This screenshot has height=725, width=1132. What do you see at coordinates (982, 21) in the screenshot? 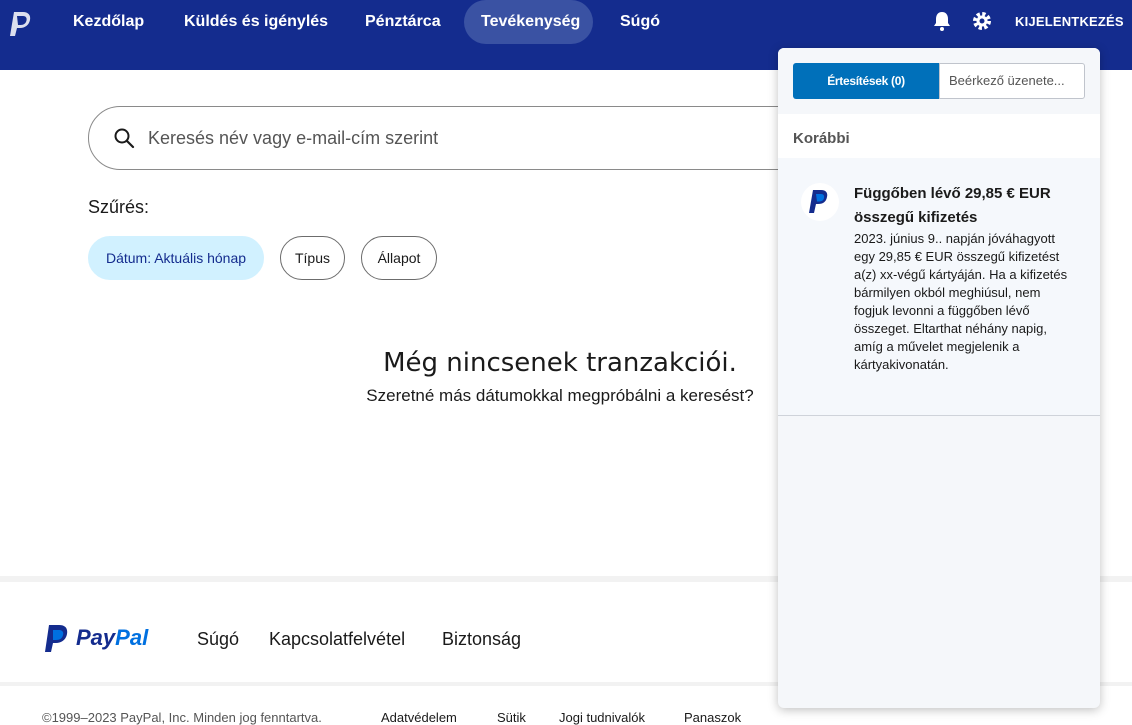
I see `gear-icon` at bounding box center [982, 21].